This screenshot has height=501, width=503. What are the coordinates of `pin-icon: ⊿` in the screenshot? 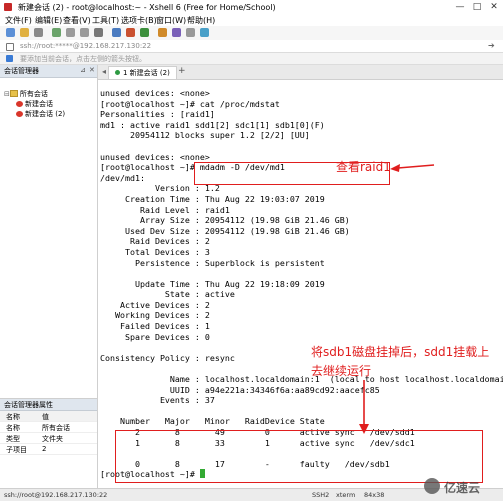 It's located at (83, 70).